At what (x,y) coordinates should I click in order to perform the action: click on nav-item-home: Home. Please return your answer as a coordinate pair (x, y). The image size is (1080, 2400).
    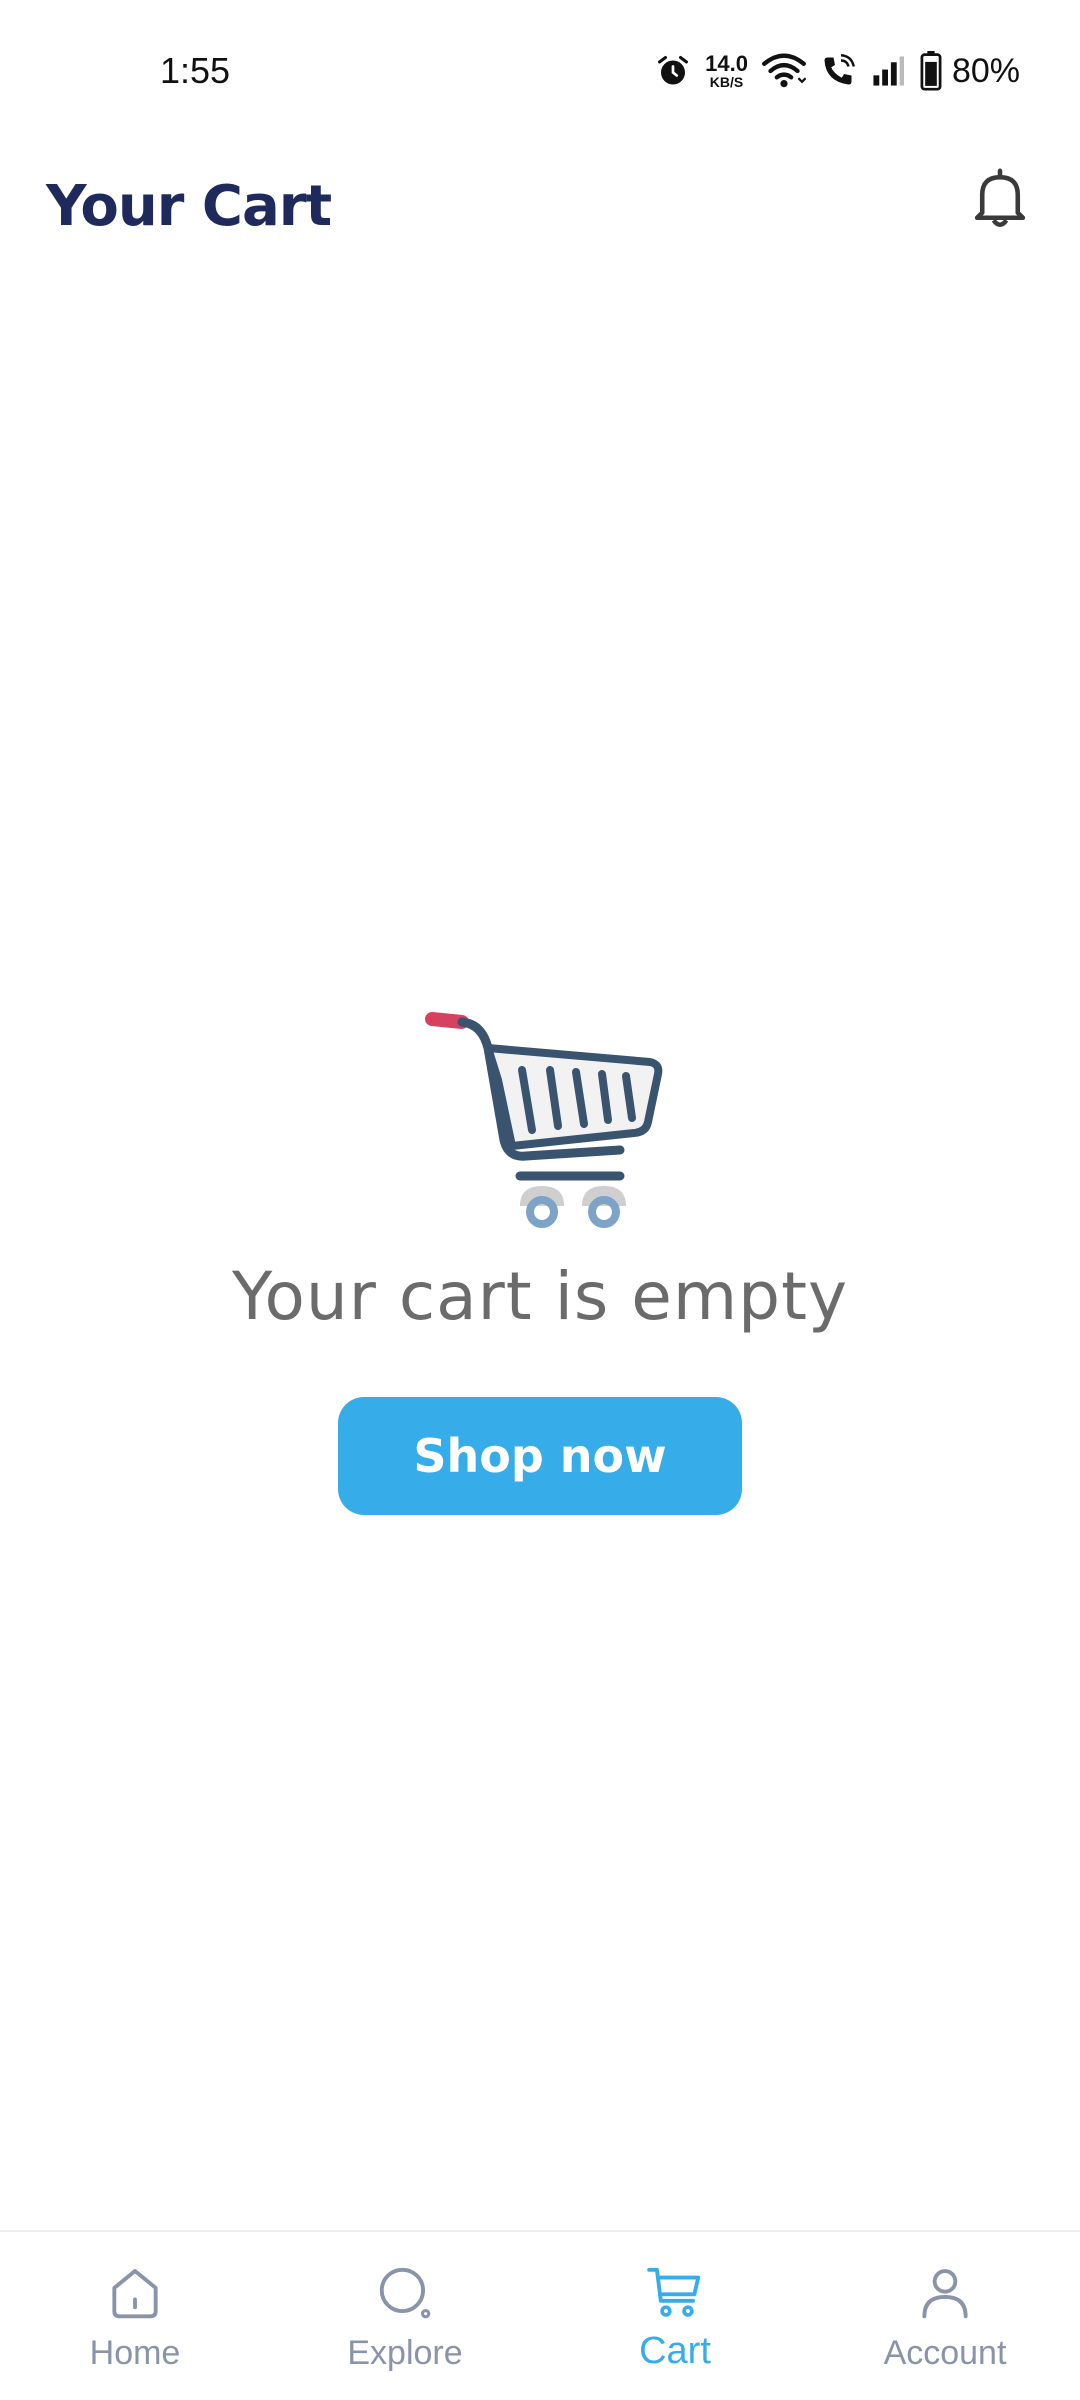
    Looking at the image, I should click on (135, 2316).